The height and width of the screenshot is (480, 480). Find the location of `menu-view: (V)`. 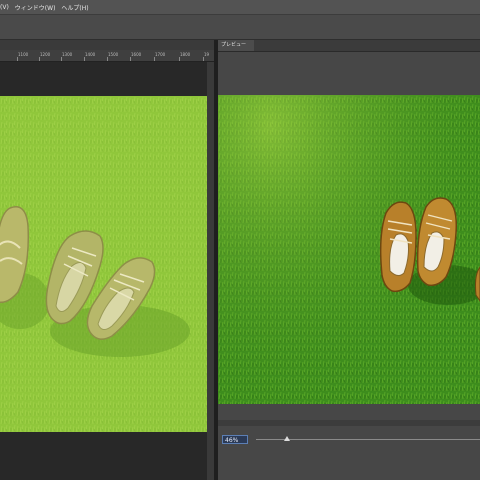

menu-view: (V) is located at coordinates (7, 7).